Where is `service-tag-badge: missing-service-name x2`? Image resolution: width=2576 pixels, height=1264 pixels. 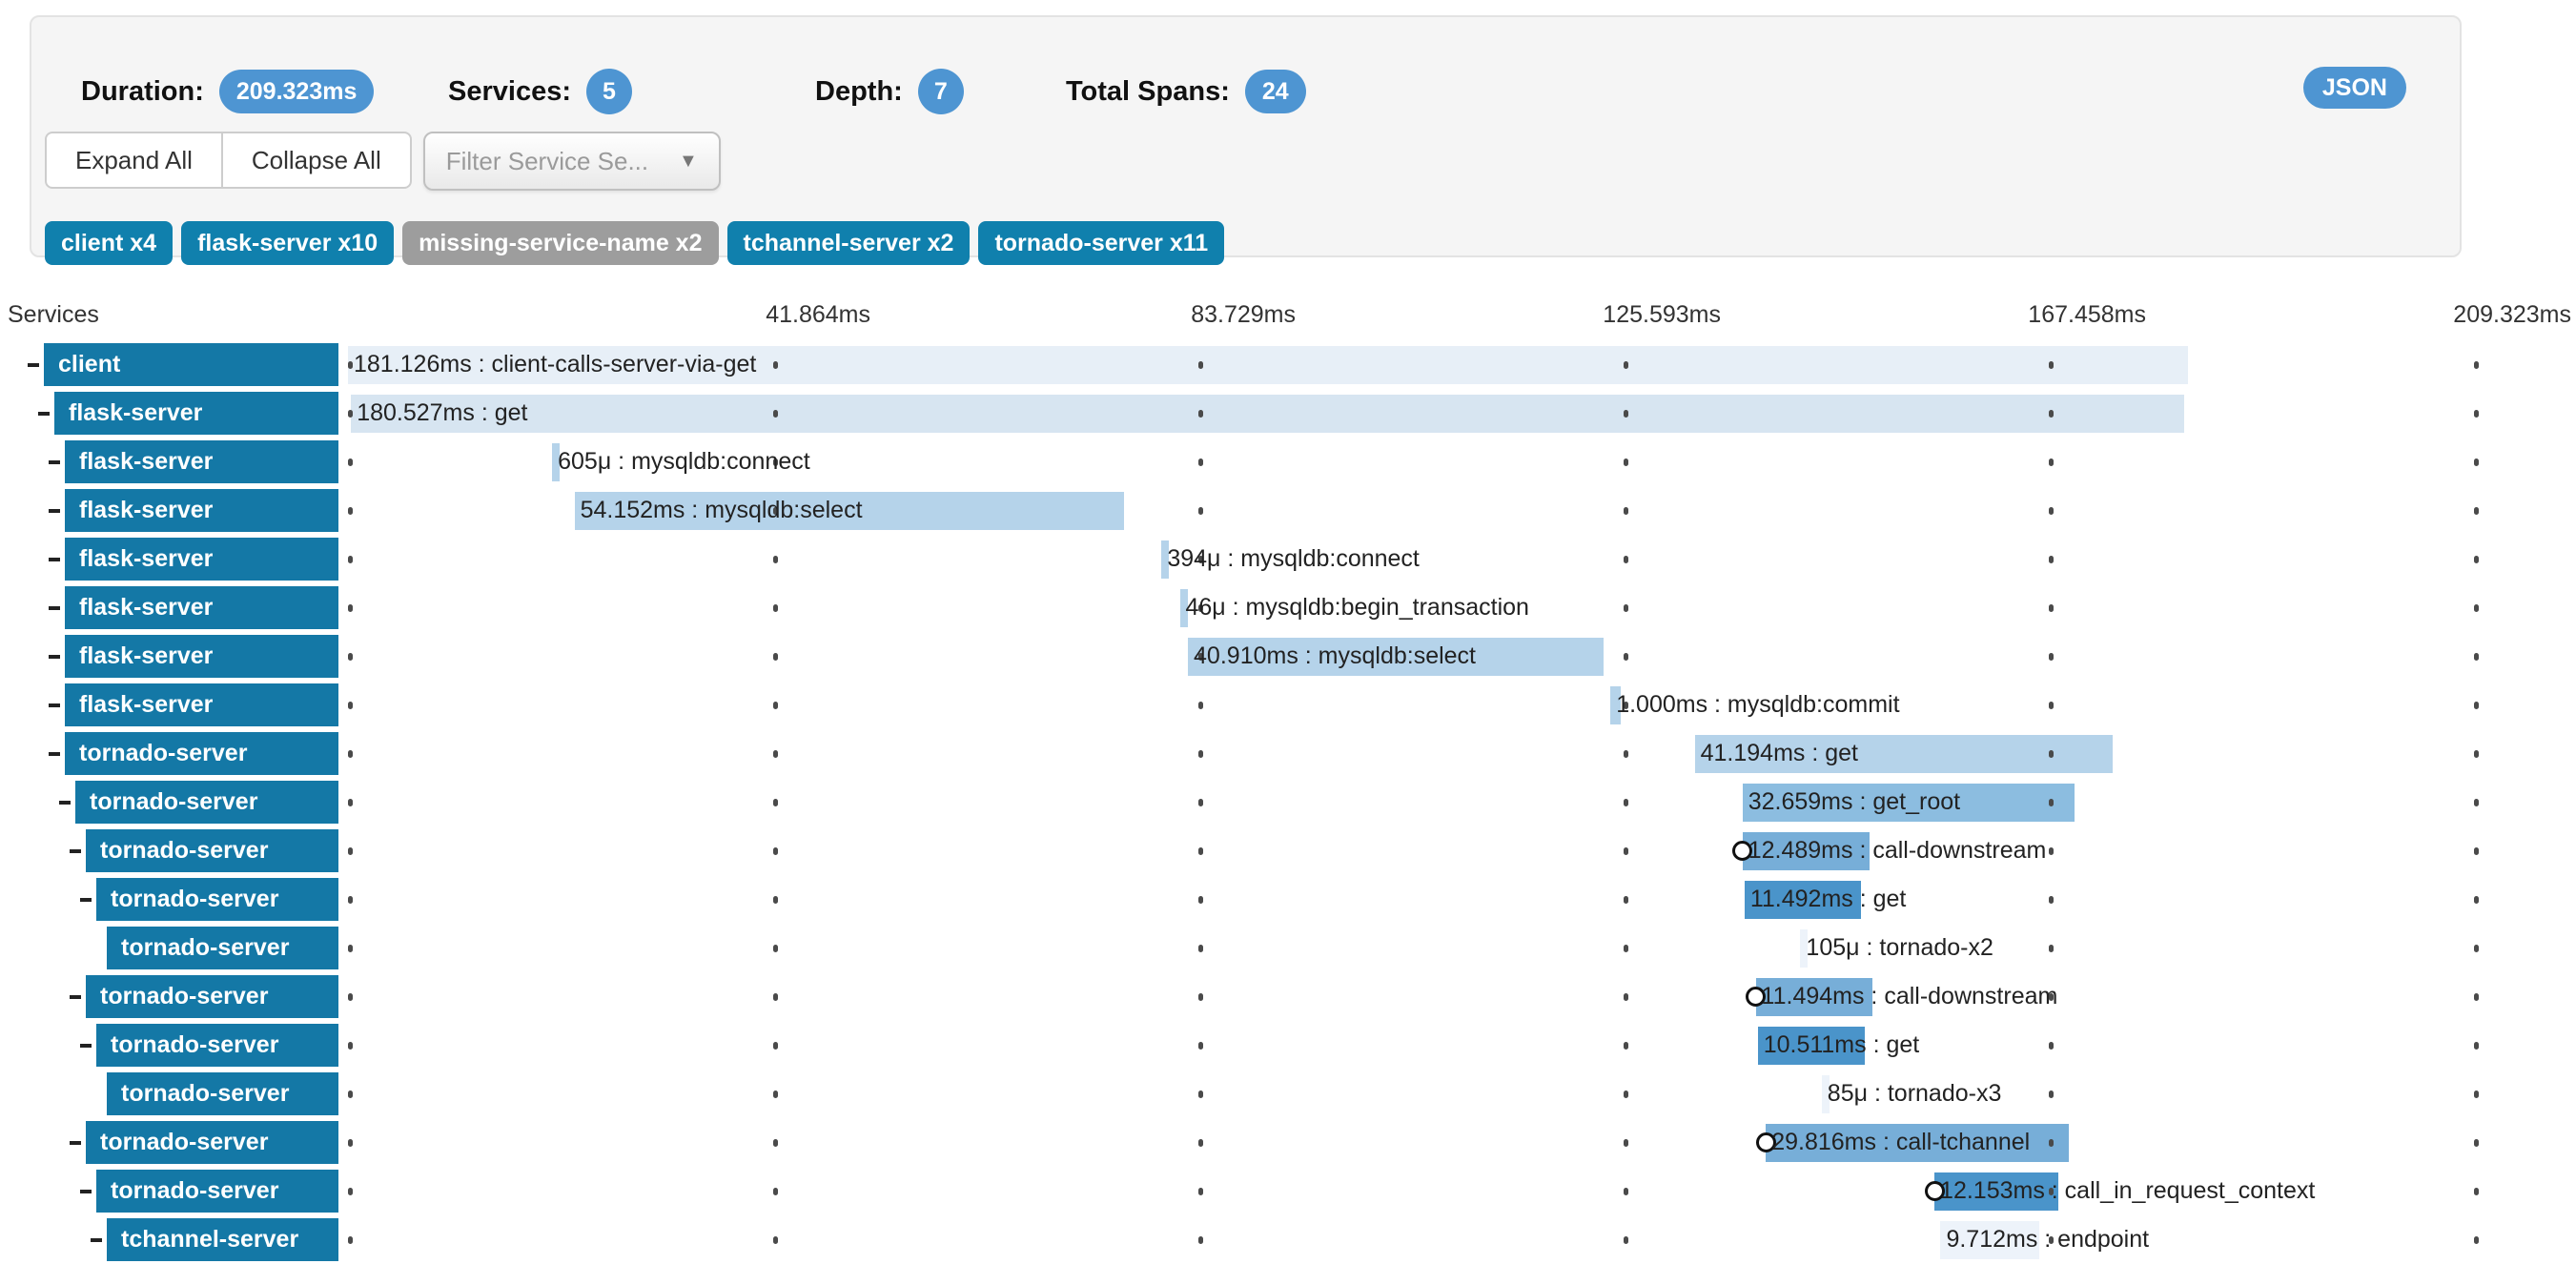
service-tag-badge: missing-service-name x2 is located at coordinates (560, 243).